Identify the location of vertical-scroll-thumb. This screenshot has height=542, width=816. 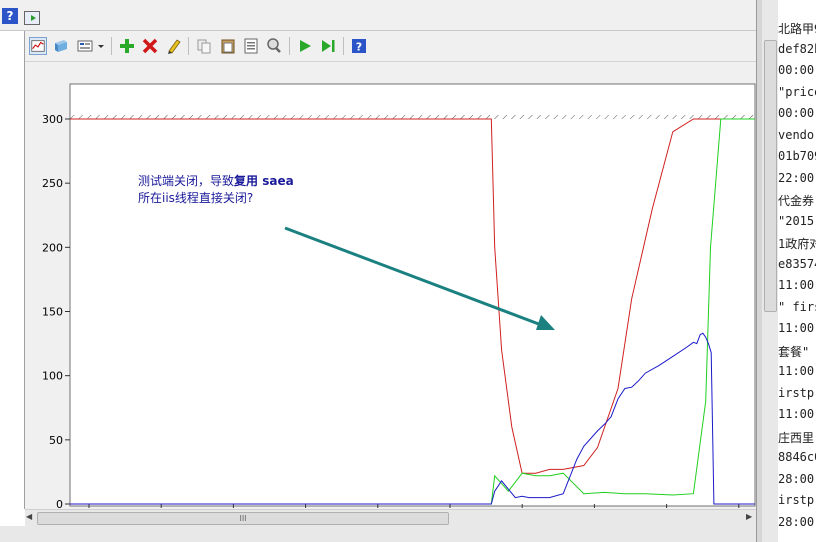
(770, 176).